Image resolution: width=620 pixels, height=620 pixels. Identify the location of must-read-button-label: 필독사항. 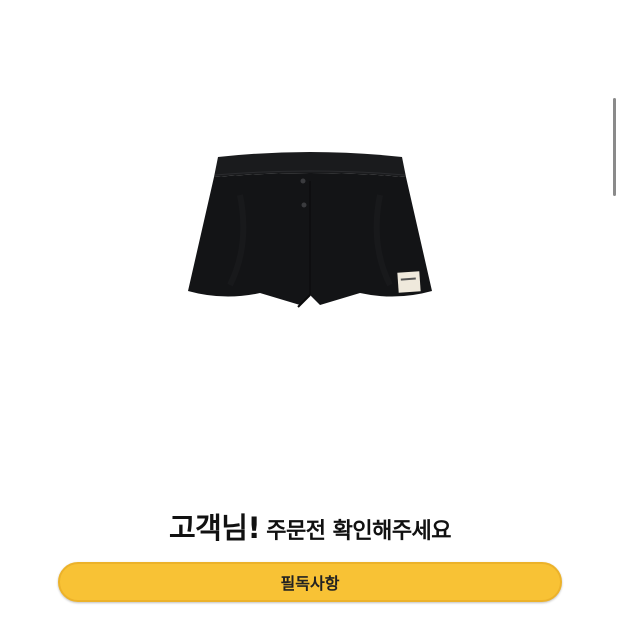
(310, 583).